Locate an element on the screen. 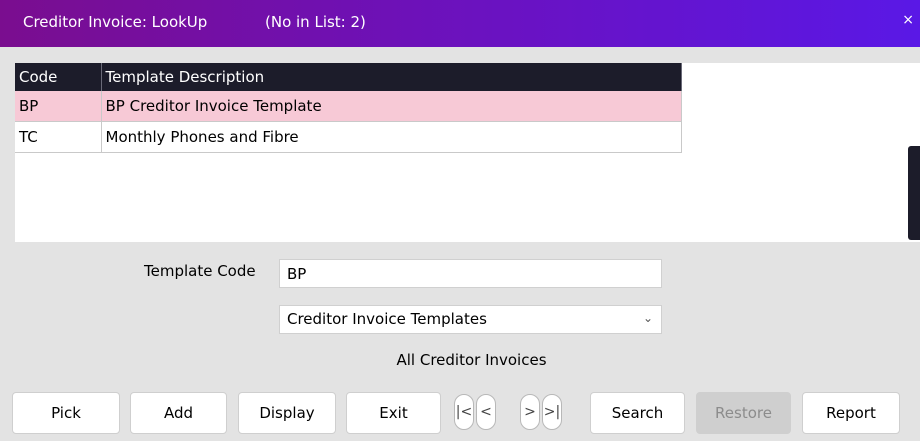  previous-record-icon: < is located at coordinates (486, 412).